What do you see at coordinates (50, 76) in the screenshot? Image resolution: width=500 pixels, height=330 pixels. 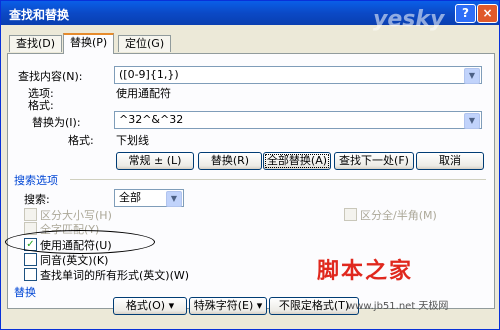 I see `find-label: 查找内容(N):` at bounding box center [50, 76].